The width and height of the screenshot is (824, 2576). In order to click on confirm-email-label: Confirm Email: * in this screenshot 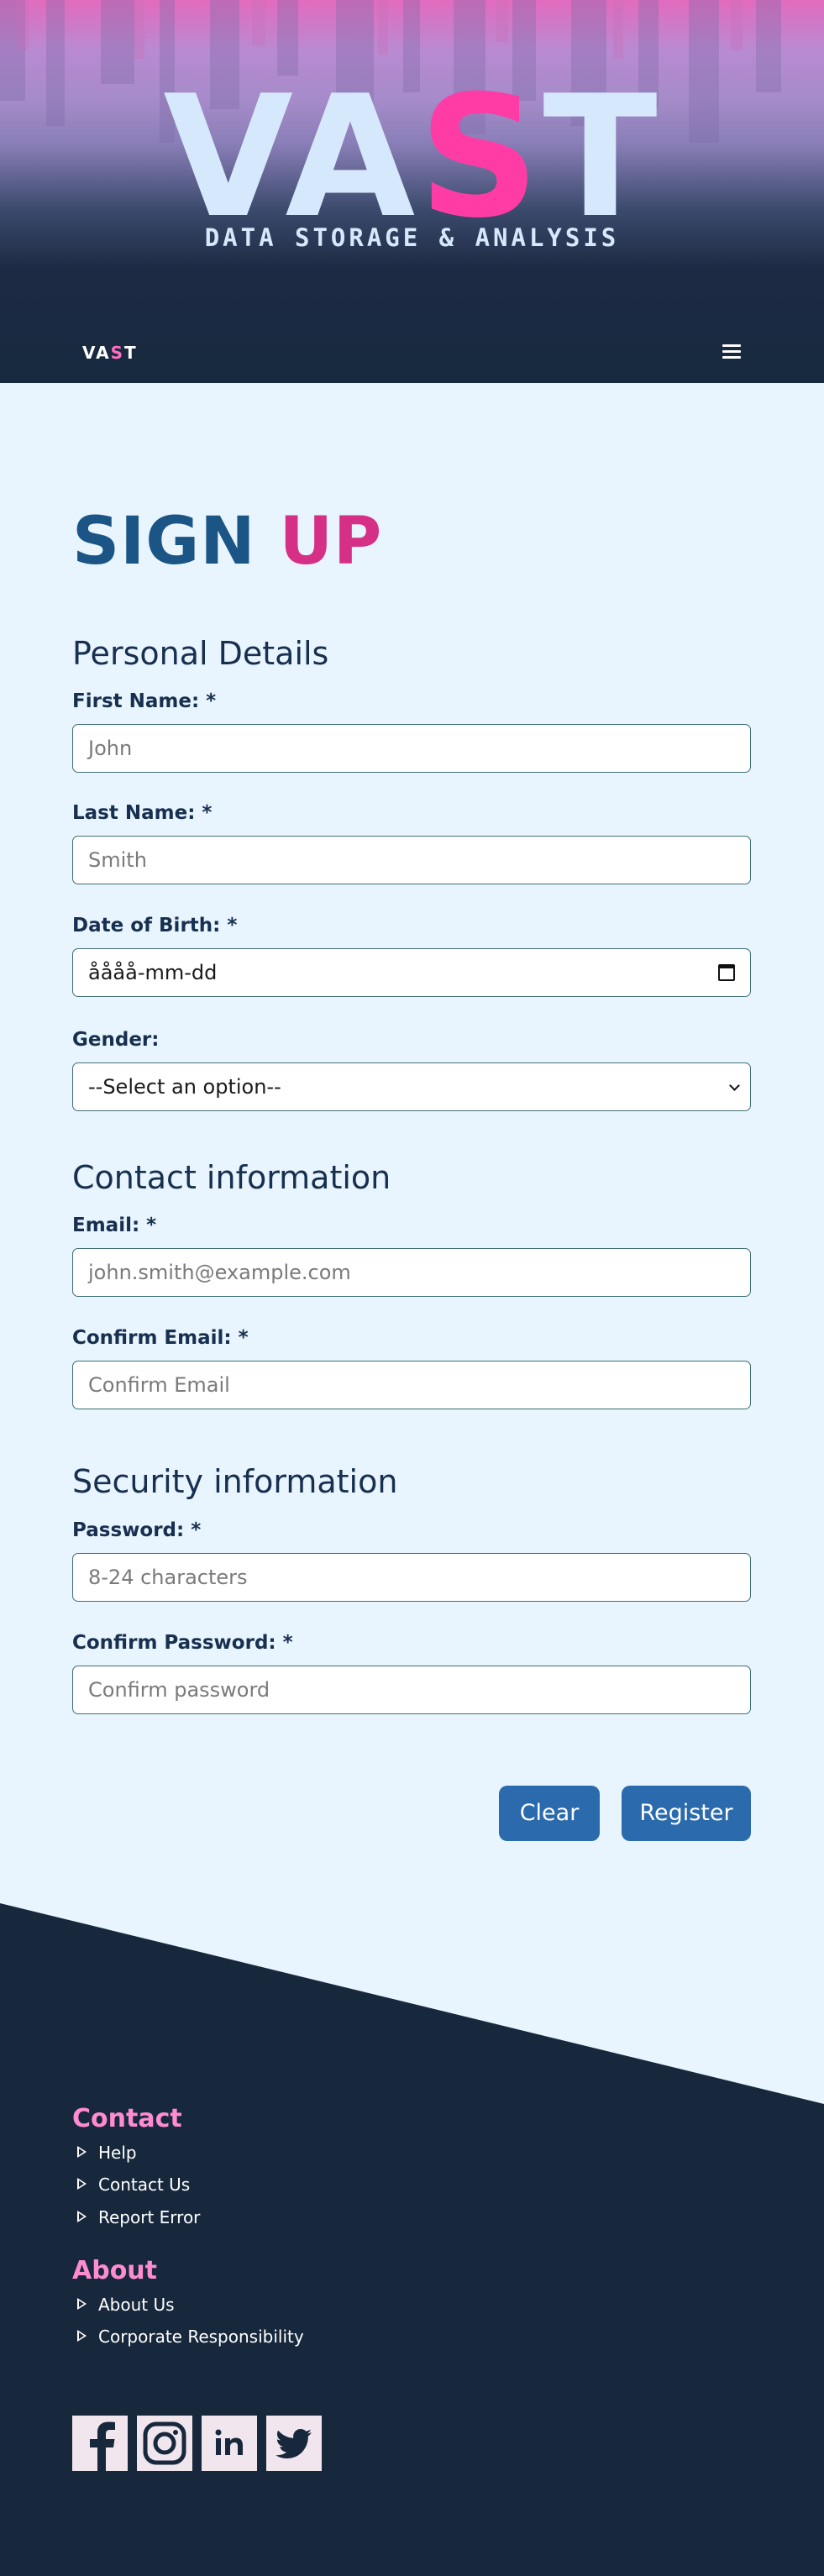, I will do `click(160, 1338)`.